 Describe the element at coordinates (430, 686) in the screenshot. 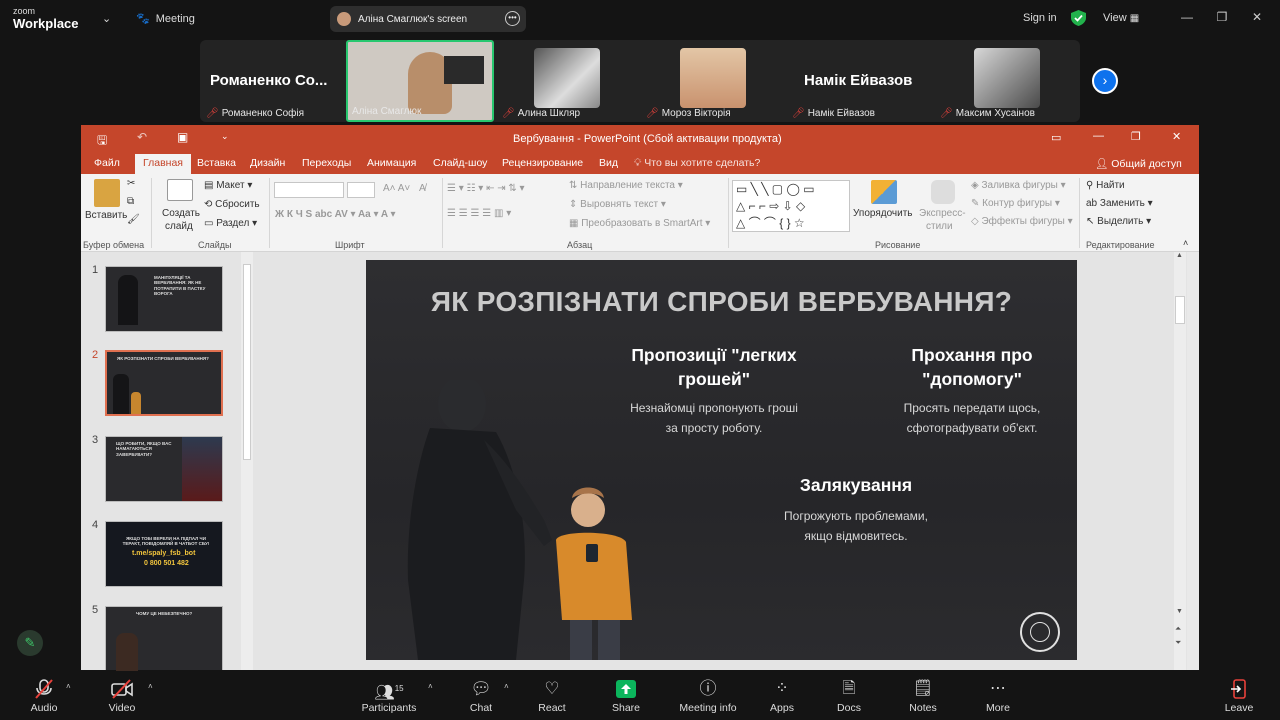

I see `participants-caret-icon: ˄` at that location.